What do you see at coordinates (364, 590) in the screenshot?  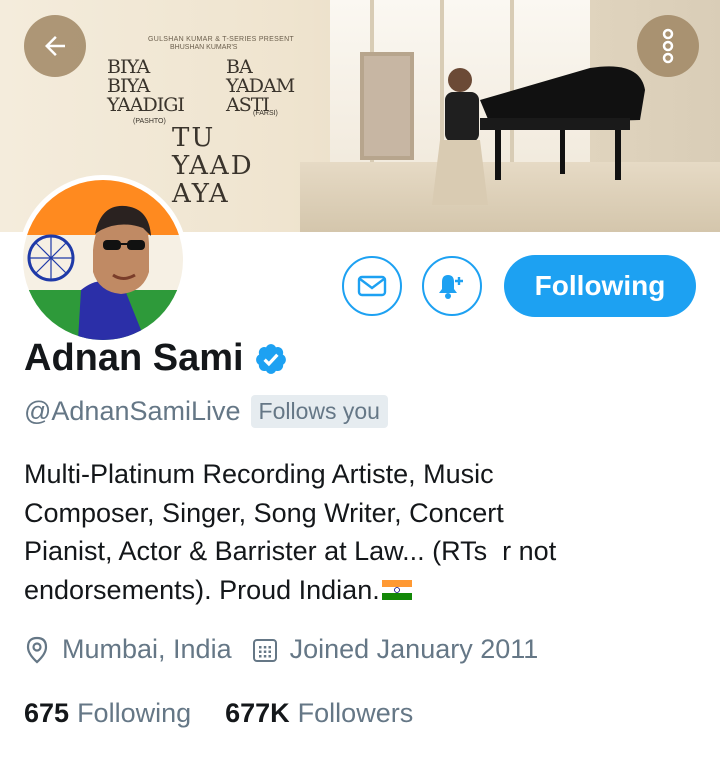 I see `bio-line: endorsements). Proud Indian.` at bounding box center [364, 590].